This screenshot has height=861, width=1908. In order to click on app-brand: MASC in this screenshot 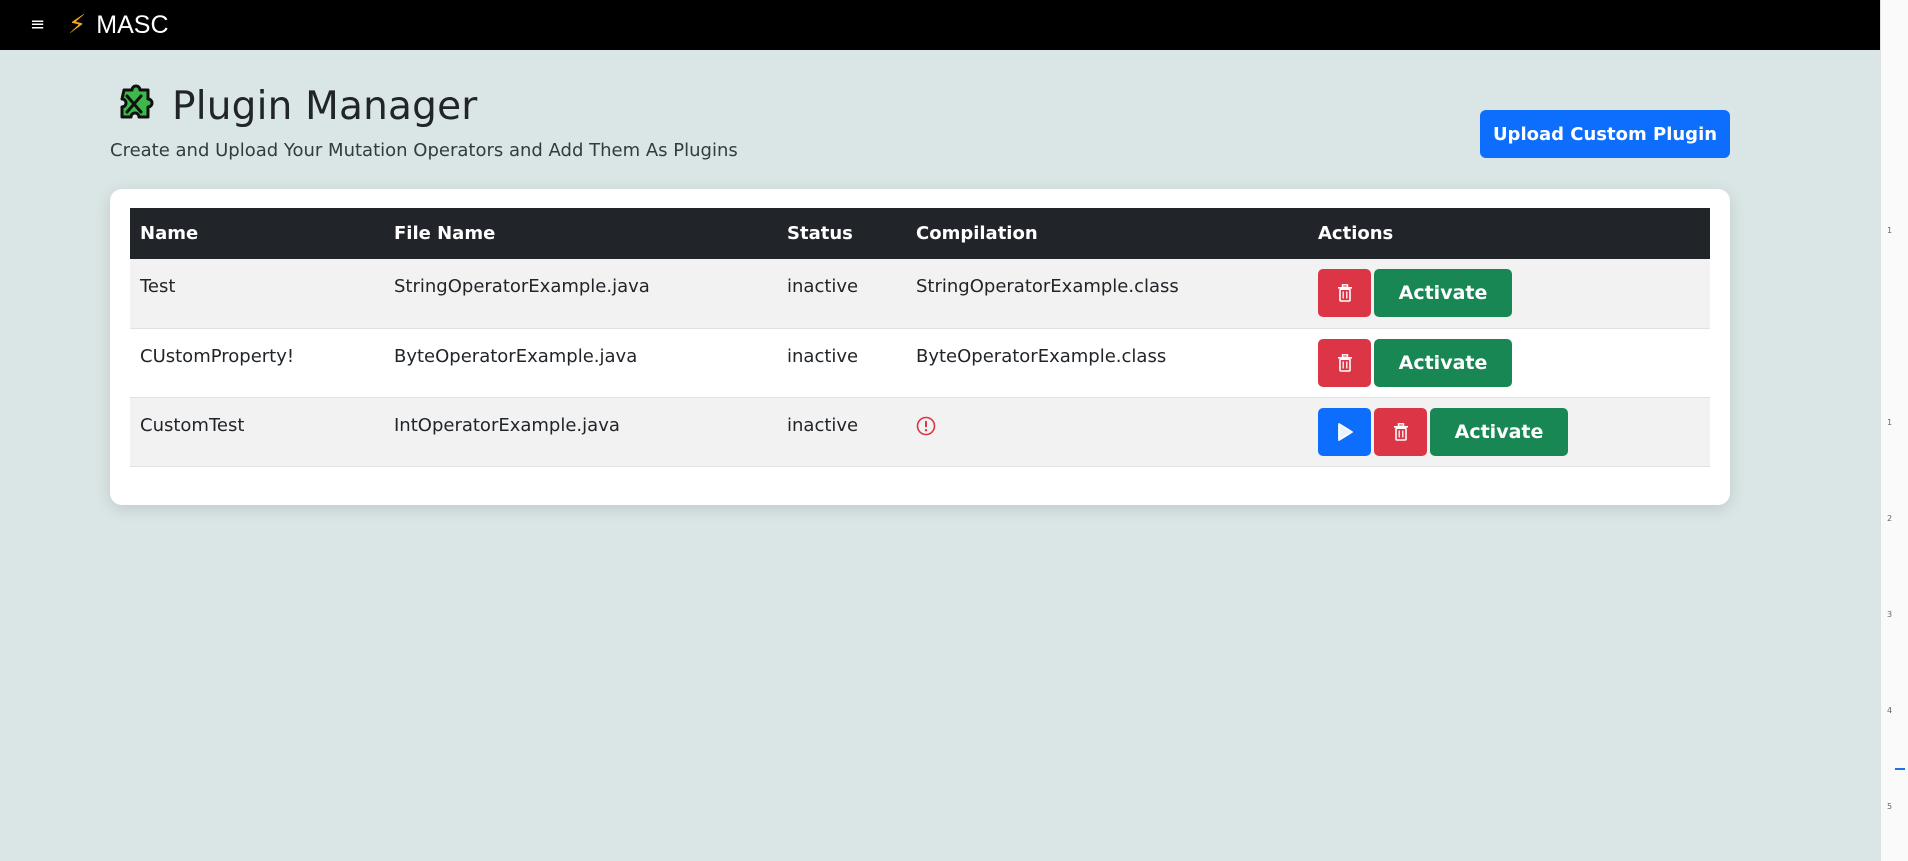, I will do `click(132, 25)`.